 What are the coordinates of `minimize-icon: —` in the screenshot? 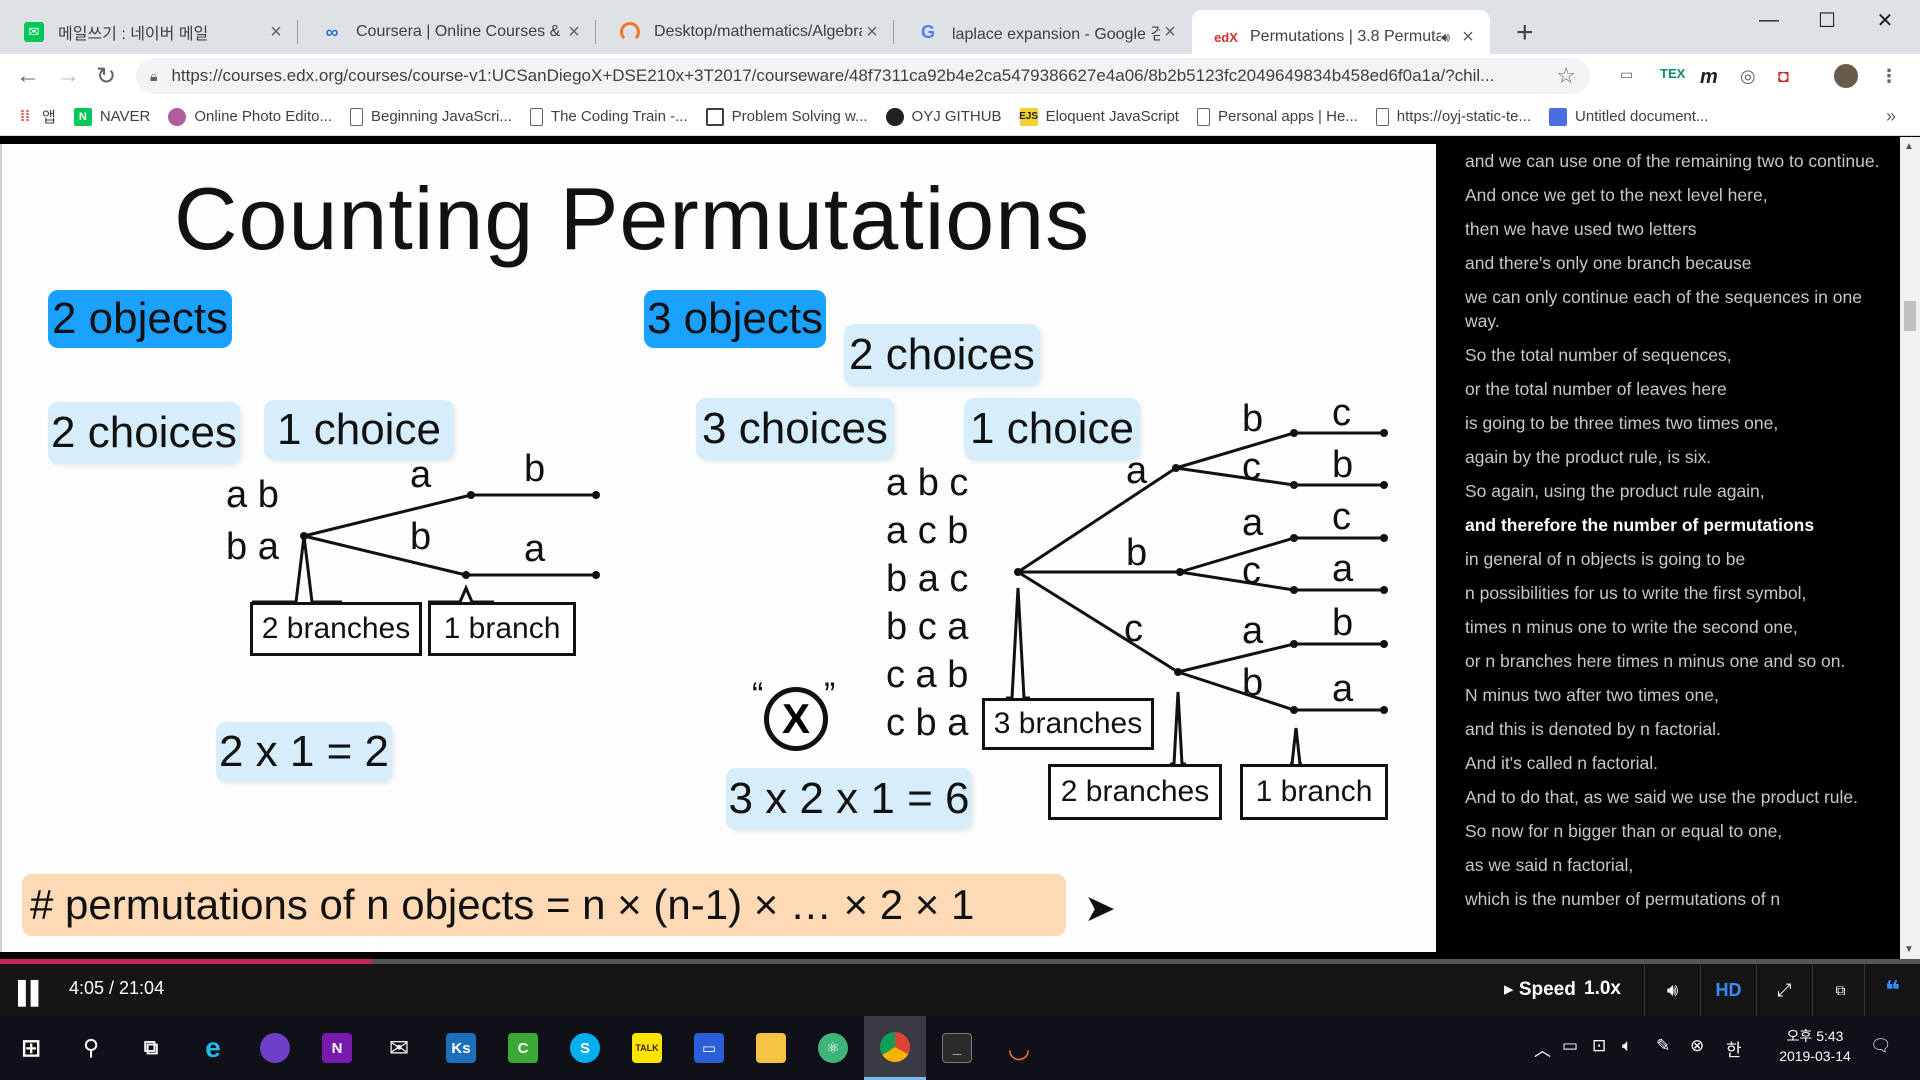 It's located at (1769, 20).